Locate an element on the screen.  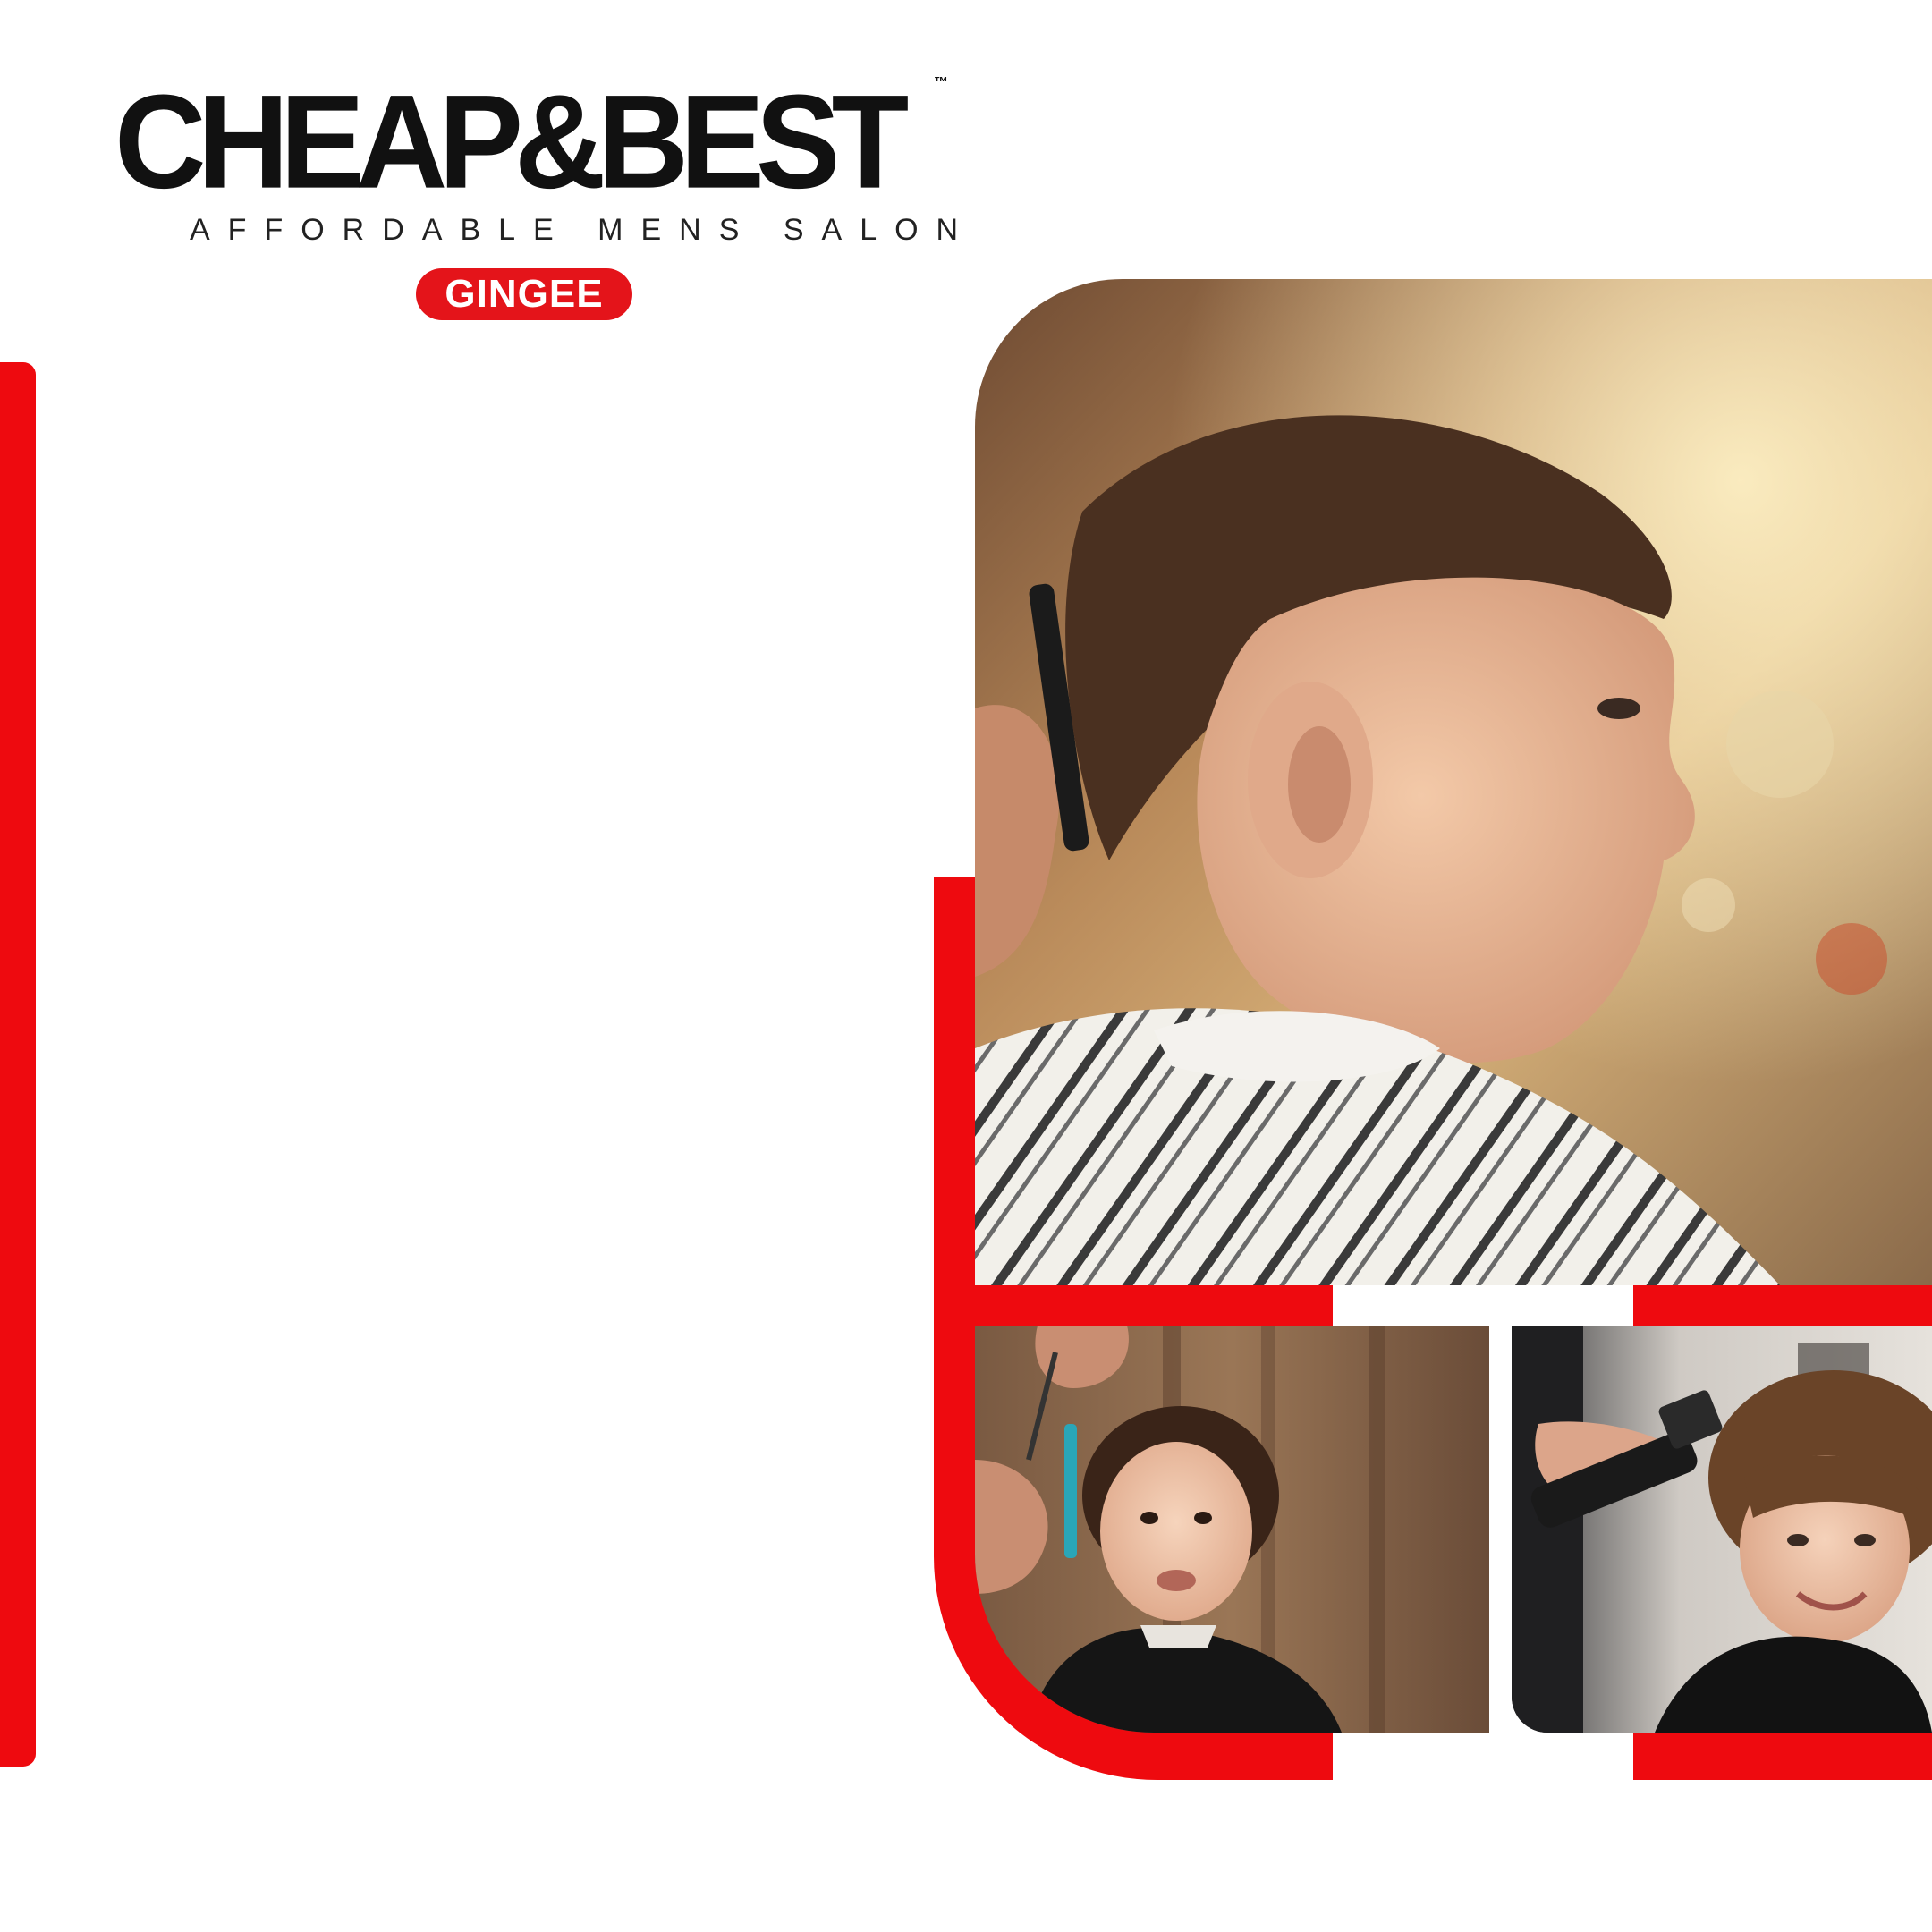
toddler-haircut-photo is located at coordinates (1232, 1529).